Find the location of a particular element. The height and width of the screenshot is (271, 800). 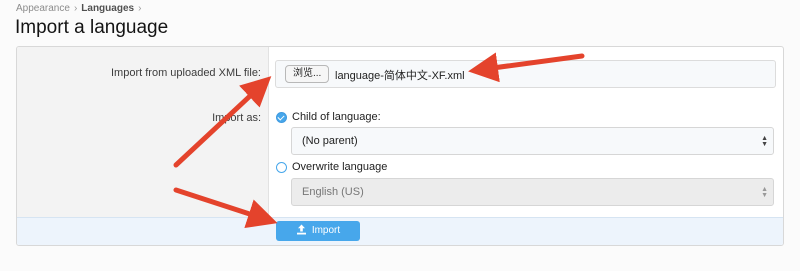

annotation-arrow-radio is located at coordinates (222, 122).